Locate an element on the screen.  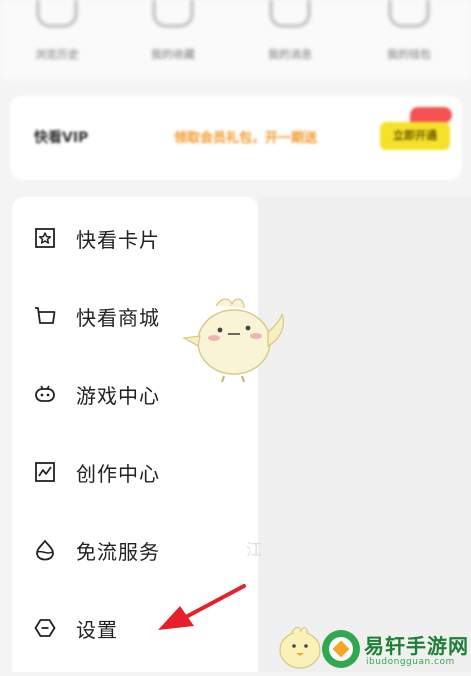
card-icon is located at coordinates (45, 238).